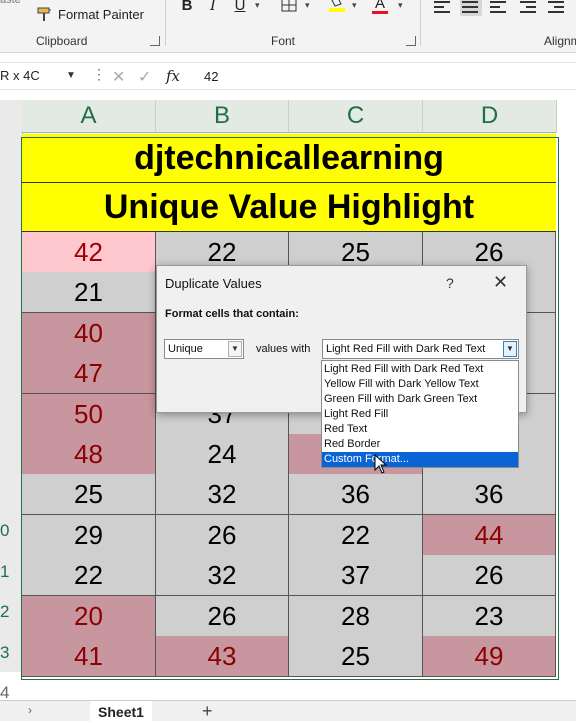  What do you see at coordinates (222, 494) in the screenshot?
I see `cell-b-7: 32` at bounding box center [222, 494].